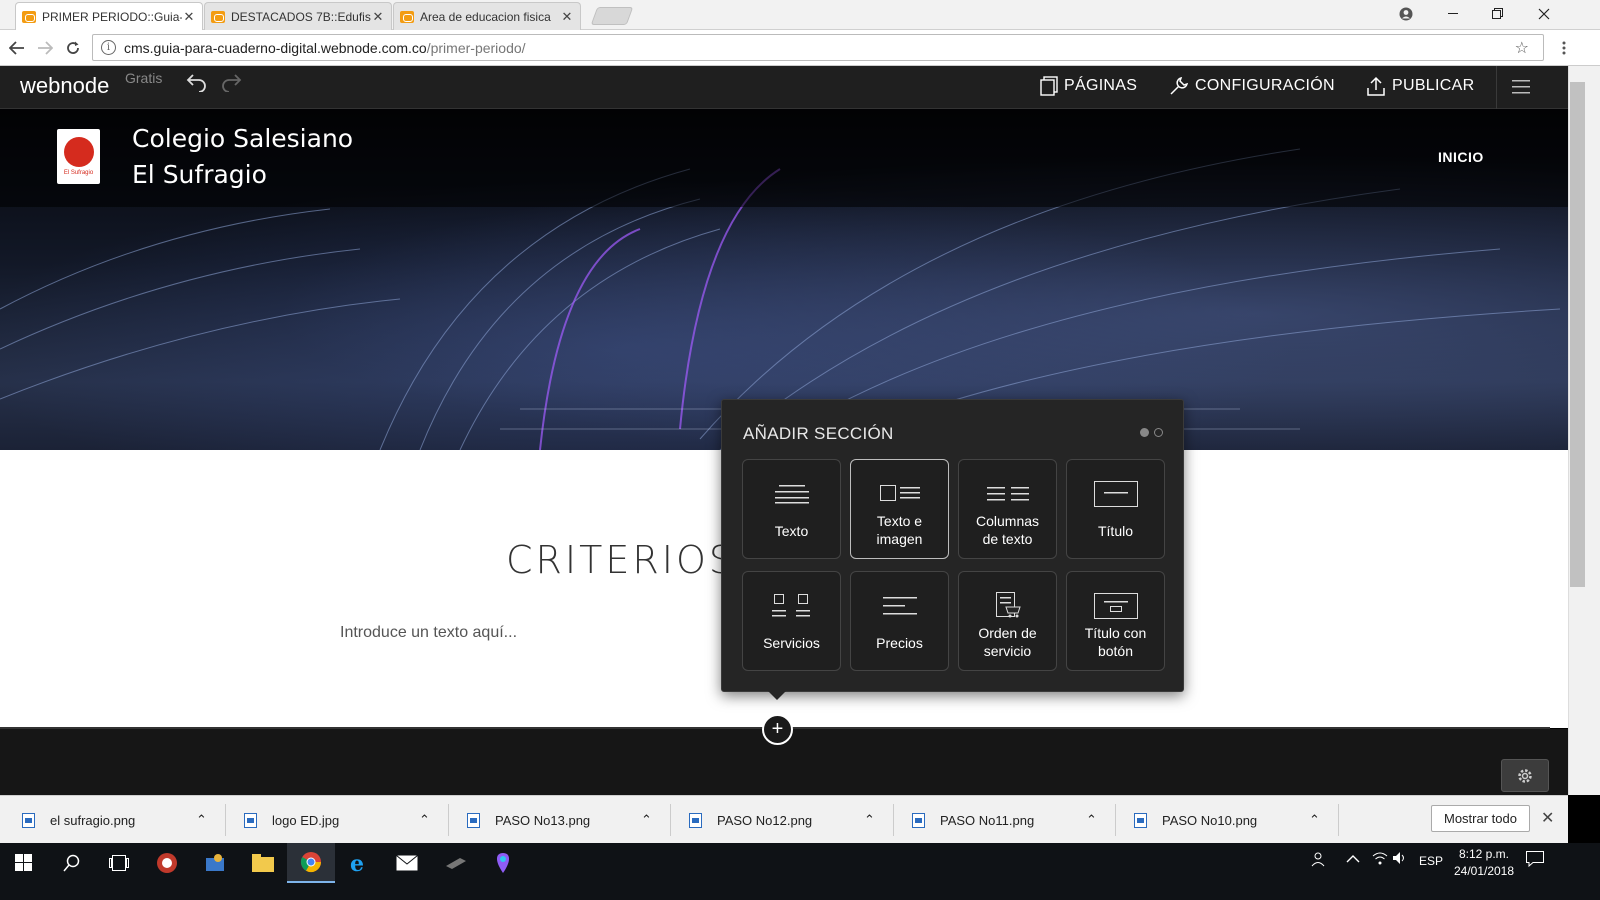 The height and width of the screenshot is (900, 1600). Describe the element at coordinates (899, 643) in the screenshot. I see `tile-label: Precios` at that location.